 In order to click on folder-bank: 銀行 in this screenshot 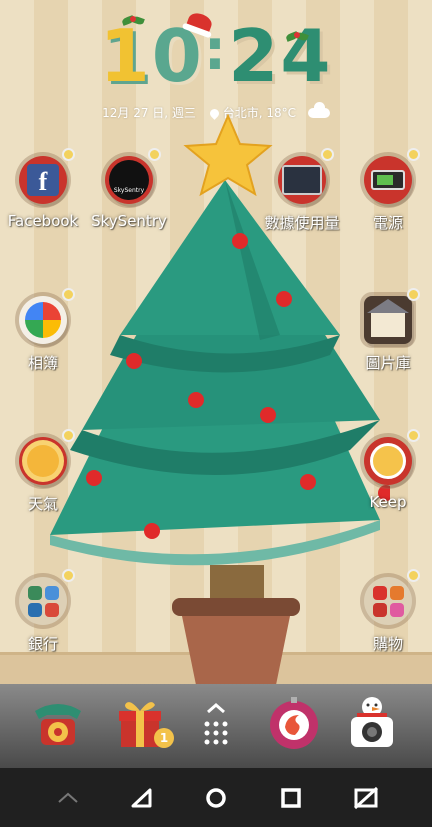, I will do `click(44, 611)`.